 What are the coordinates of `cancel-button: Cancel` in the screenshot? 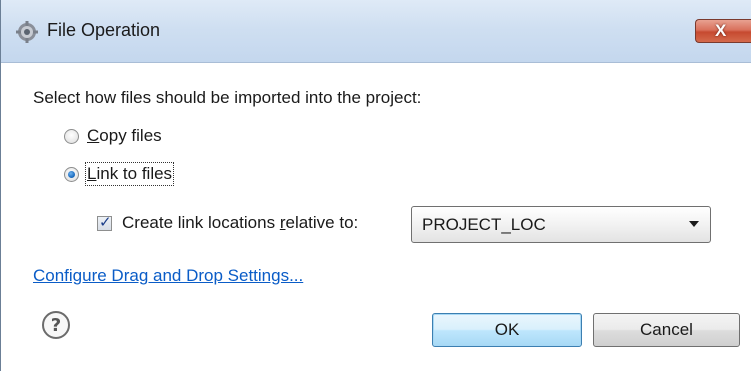 It's located at (666, 330).